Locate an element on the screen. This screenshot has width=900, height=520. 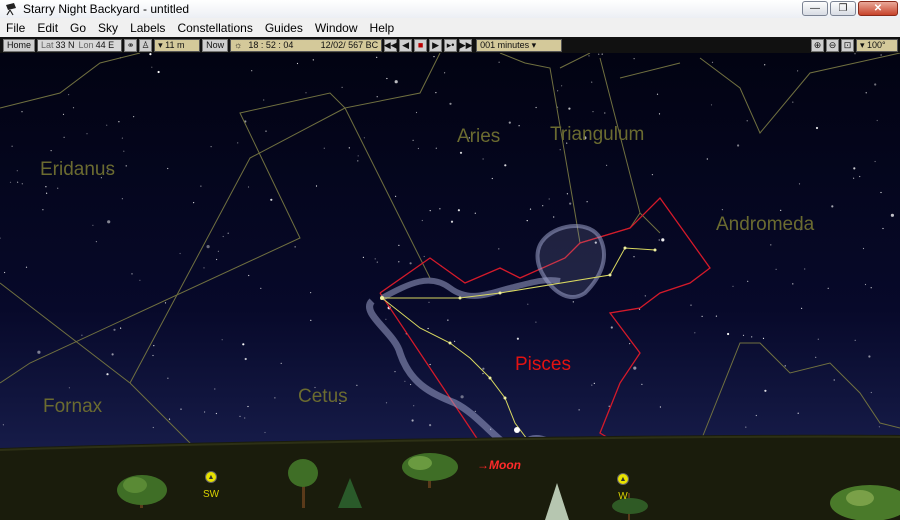
telescope-icon is located at coordinates (11, 9).